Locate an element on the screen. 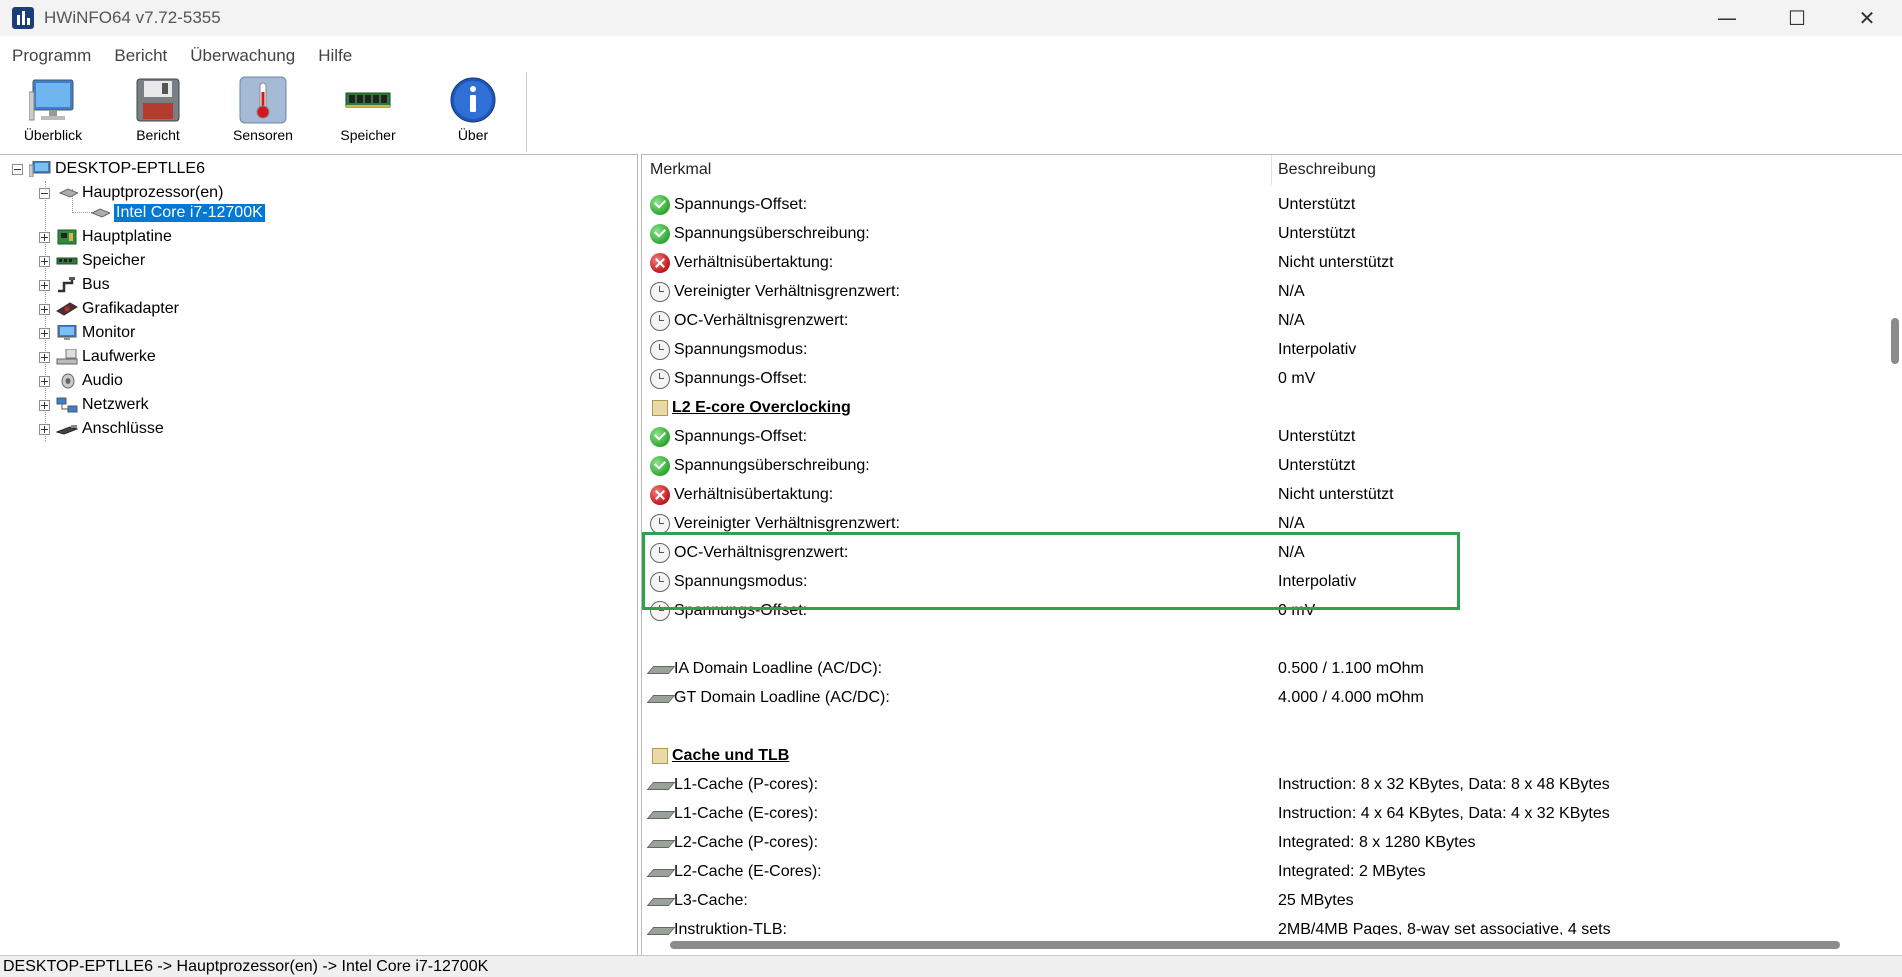 This screenshot has height=977, width=1902. section-heading-row: Cache und TLB is located at coordinates (1262, 755).